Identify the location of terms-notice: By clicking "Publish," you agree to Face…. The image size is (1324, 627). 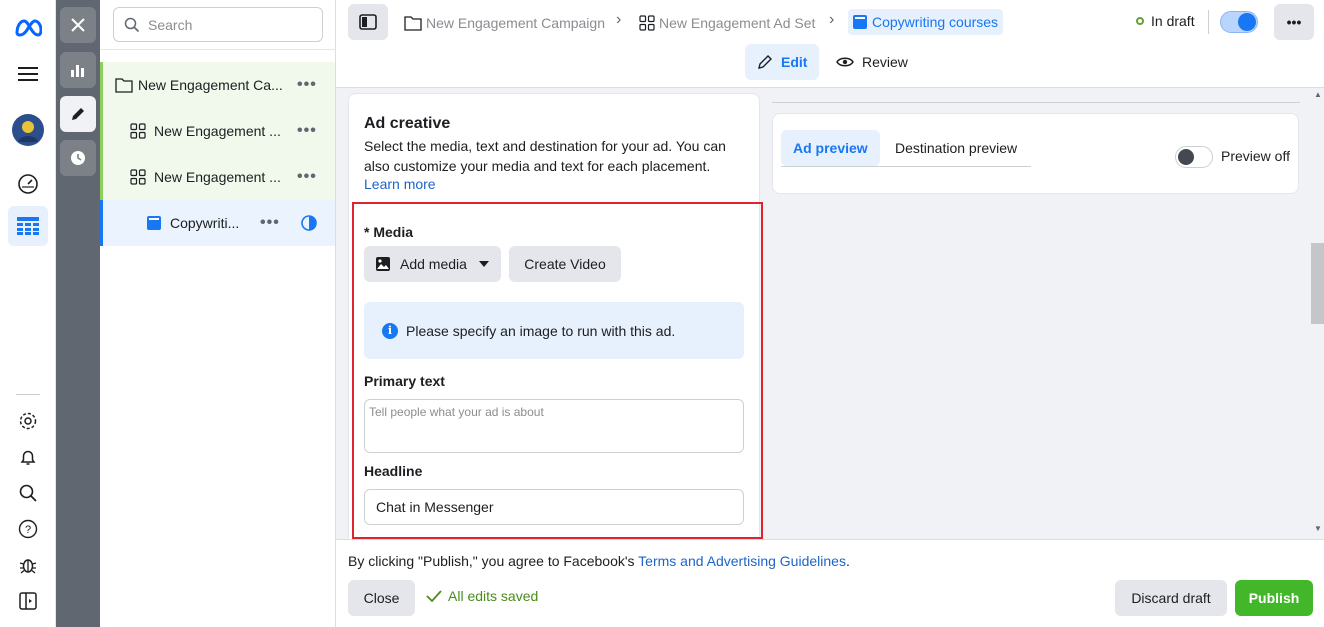
(599, 561).